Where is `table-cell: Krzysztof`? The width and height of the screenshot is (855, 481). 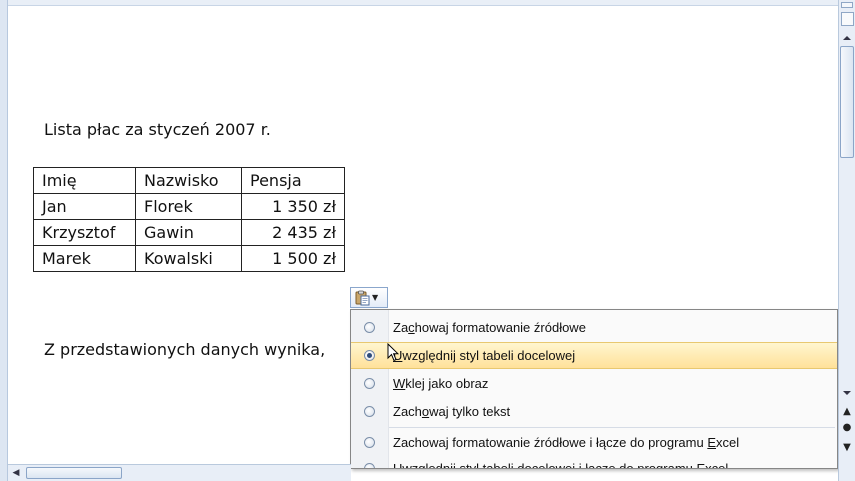
table-cell: Krzysztof is located at coordinates (84, 232).